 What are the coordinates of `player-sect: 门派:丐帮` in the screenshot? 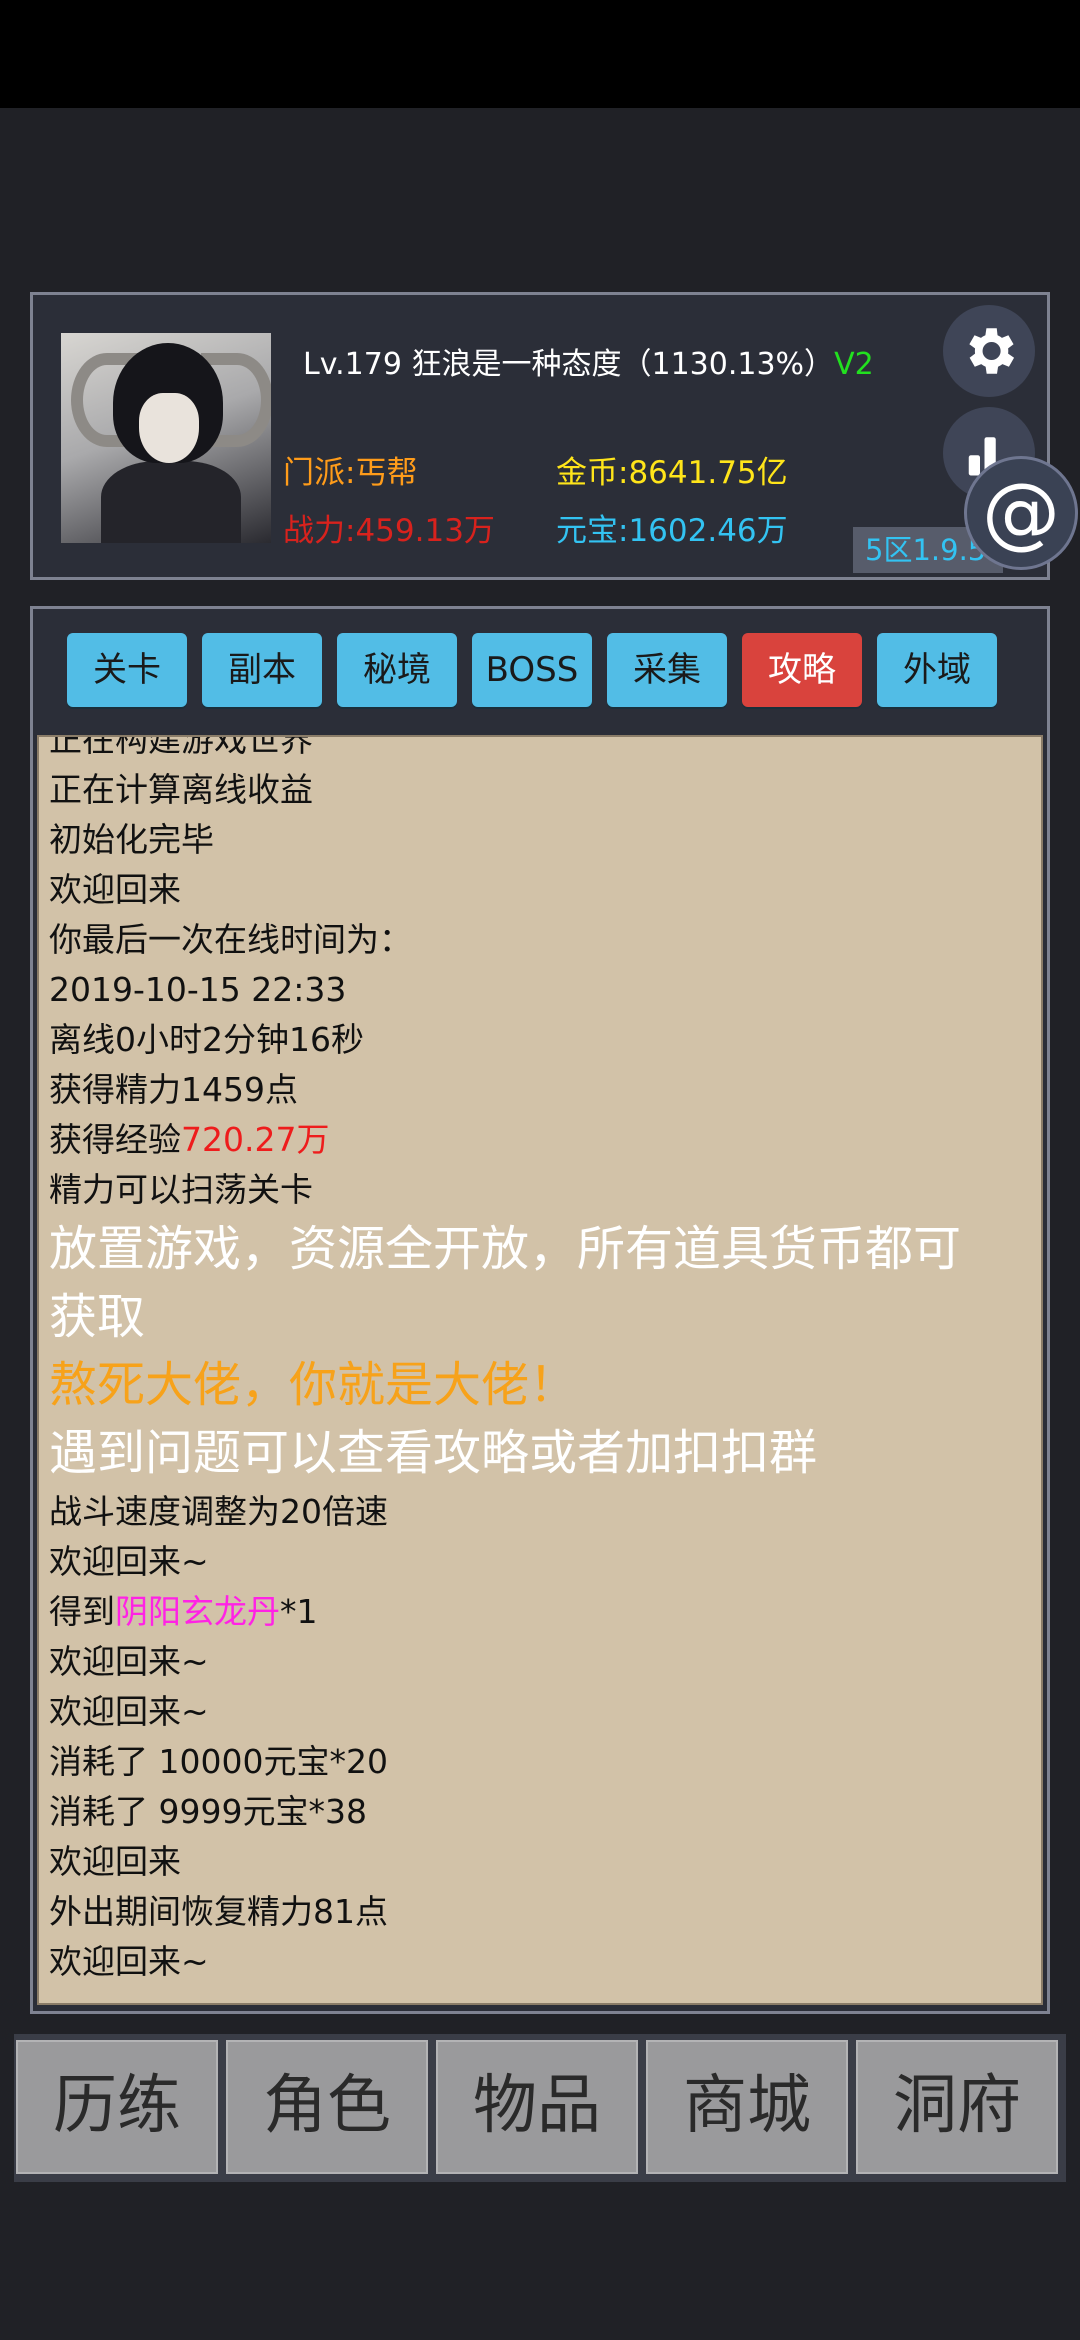 It's located at (350, 473).